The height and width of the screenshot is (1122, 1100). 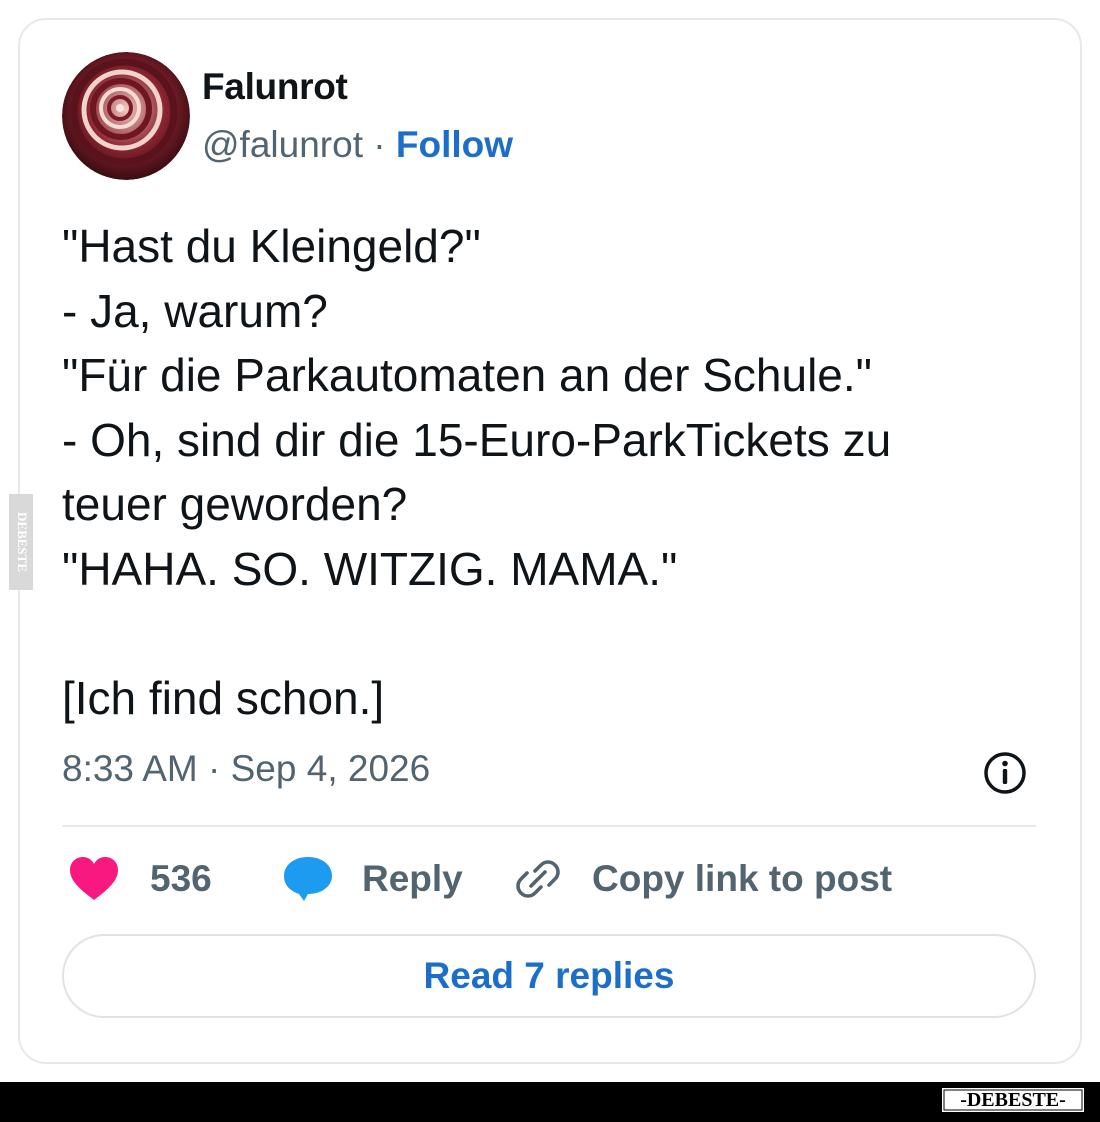 I want to click on heart-icon, so click(x=94, y=878).